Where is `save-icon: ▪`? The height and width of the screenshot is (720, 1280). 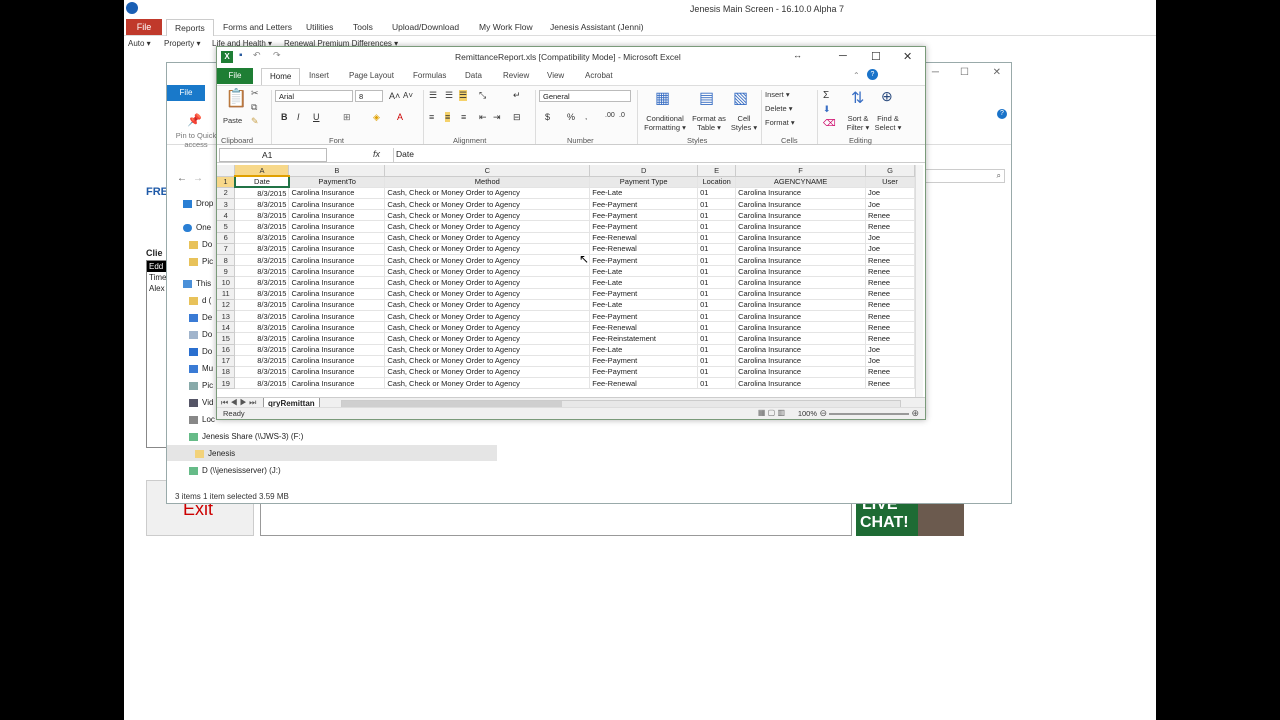 save-icon: ▪ is located at coordinates (241, 55).